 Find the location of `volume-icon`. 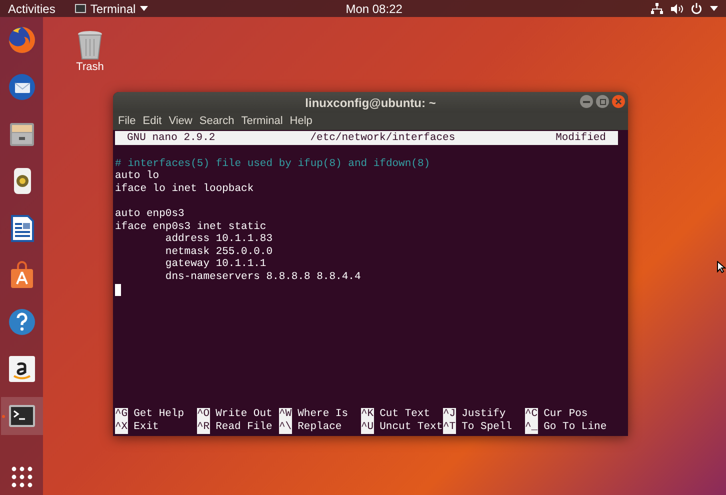

volume-icon is located at coordinates (677, 9).